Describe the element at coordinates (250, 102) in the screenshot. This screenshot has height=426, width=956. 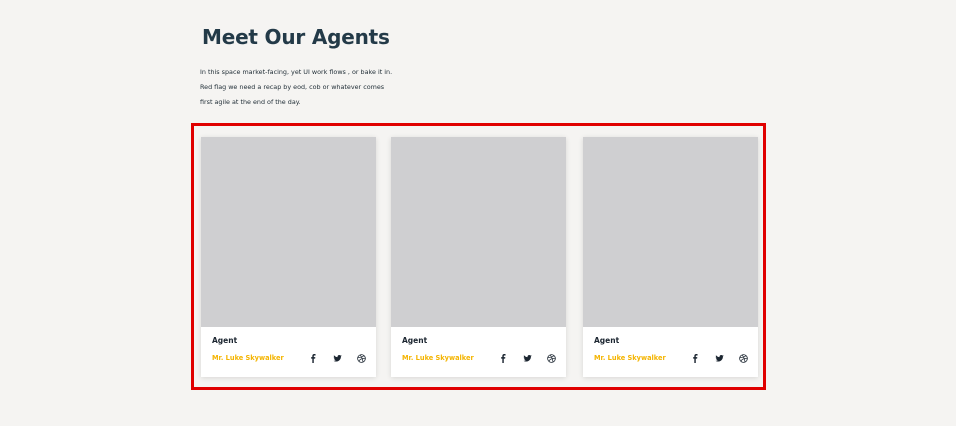
I see `intro-line: first agile at the end of the day.` at that location.